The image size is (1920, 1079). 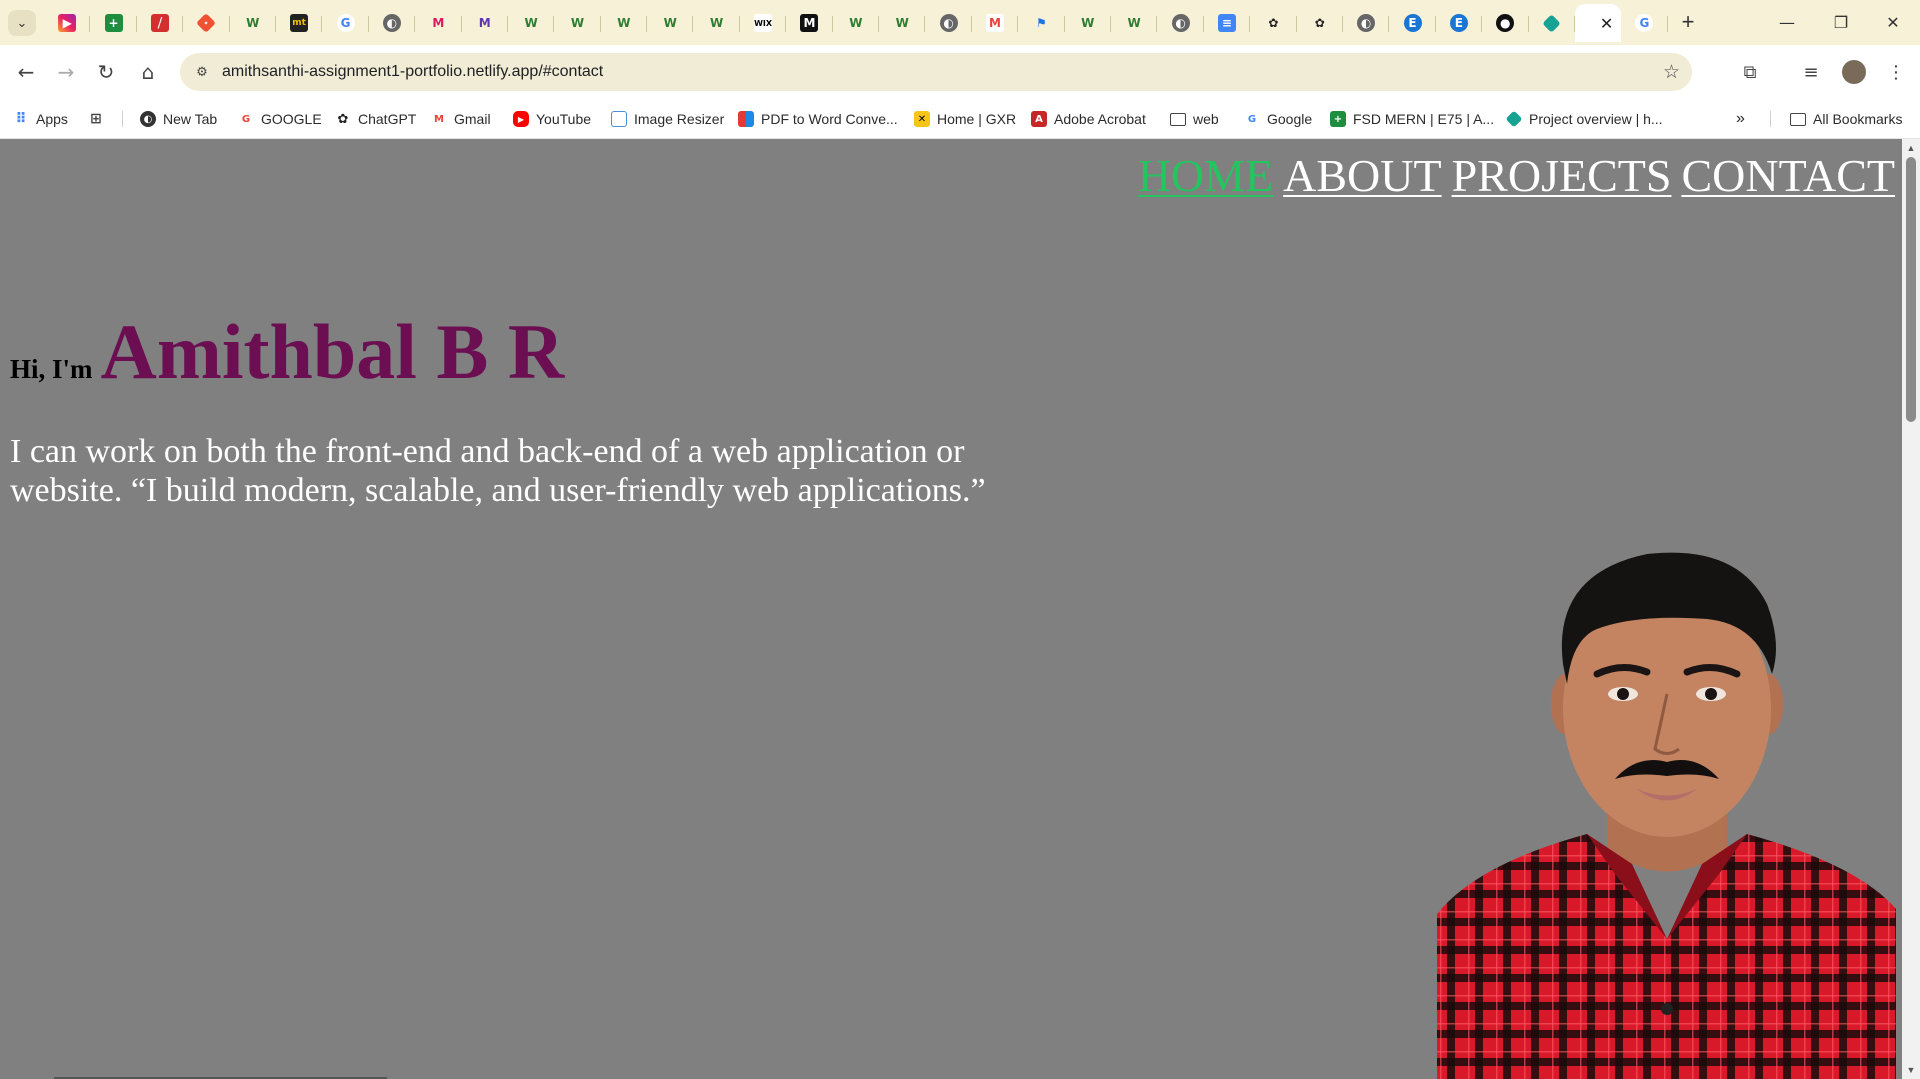 What do you see at coordinates (1911, 148) in the screenshot?
I see `scroll-up-icon: ▲` at bounding box center [1911, 148].